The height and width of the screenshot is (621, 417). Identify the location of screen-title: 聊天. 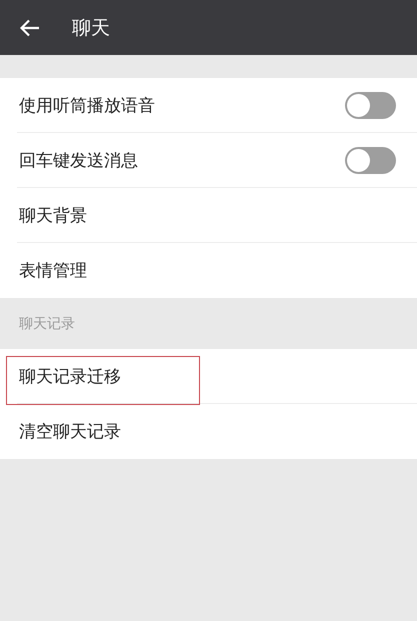
(91, 28).